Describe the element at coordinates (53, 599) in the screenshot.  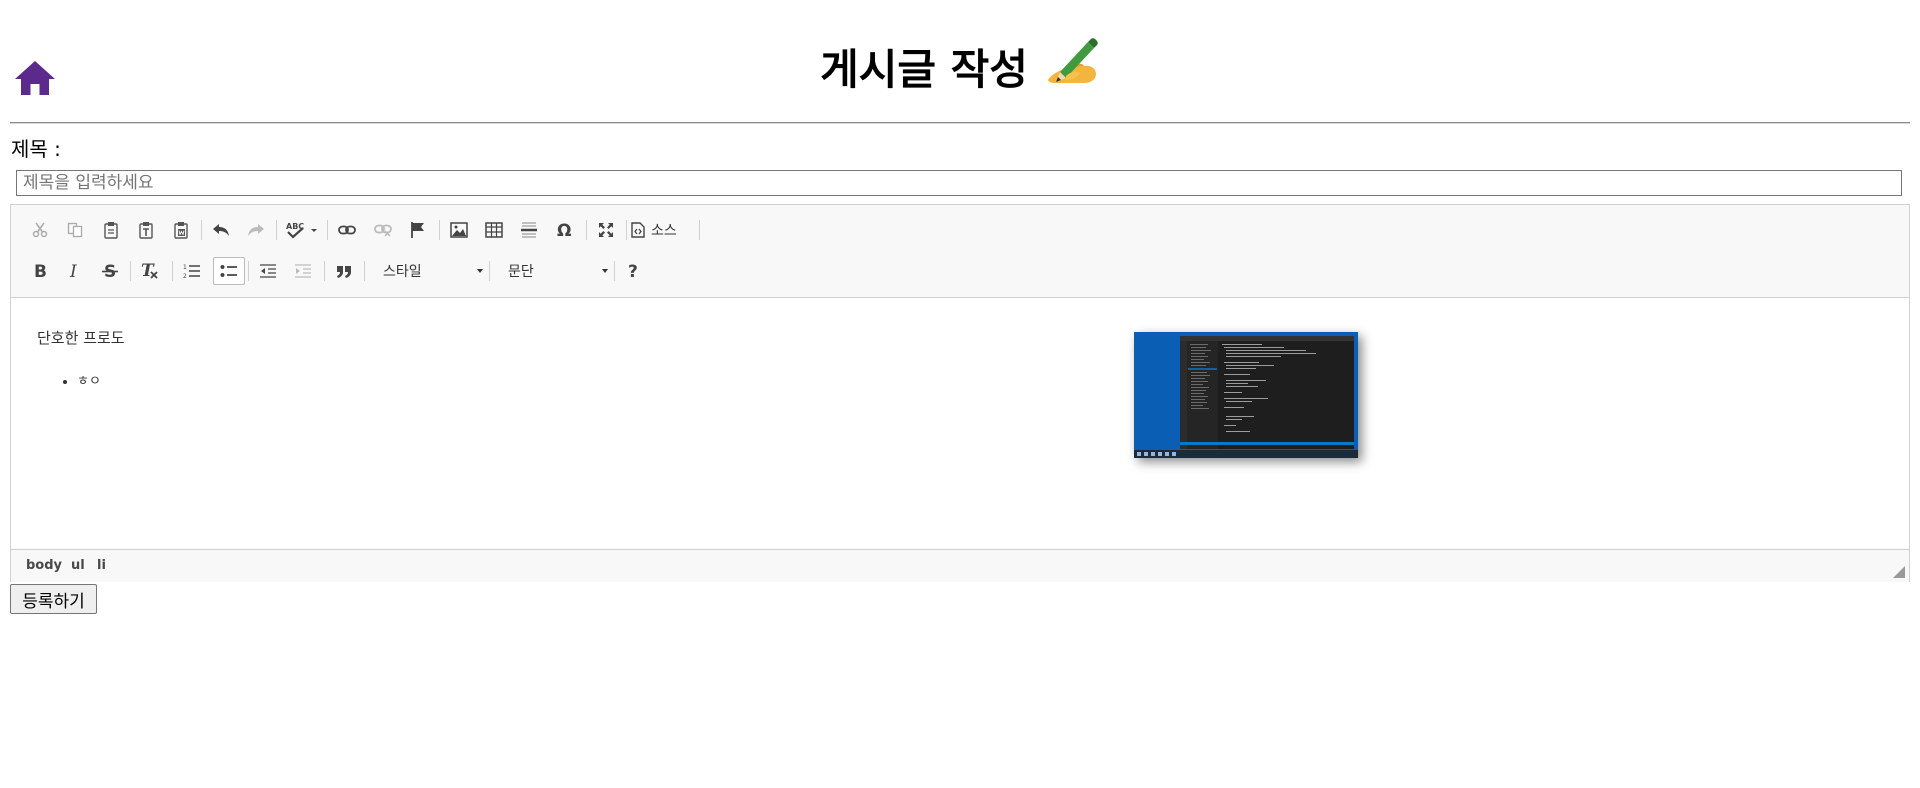
I see `submit-button: 등록하기` at that location.